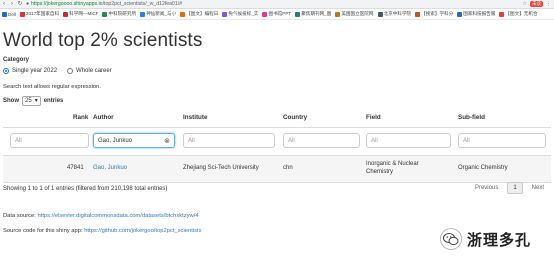 This screenshot has width=554, height=260. I want to click on bookmark-label: 【图文】编程日, so click(202, 13).